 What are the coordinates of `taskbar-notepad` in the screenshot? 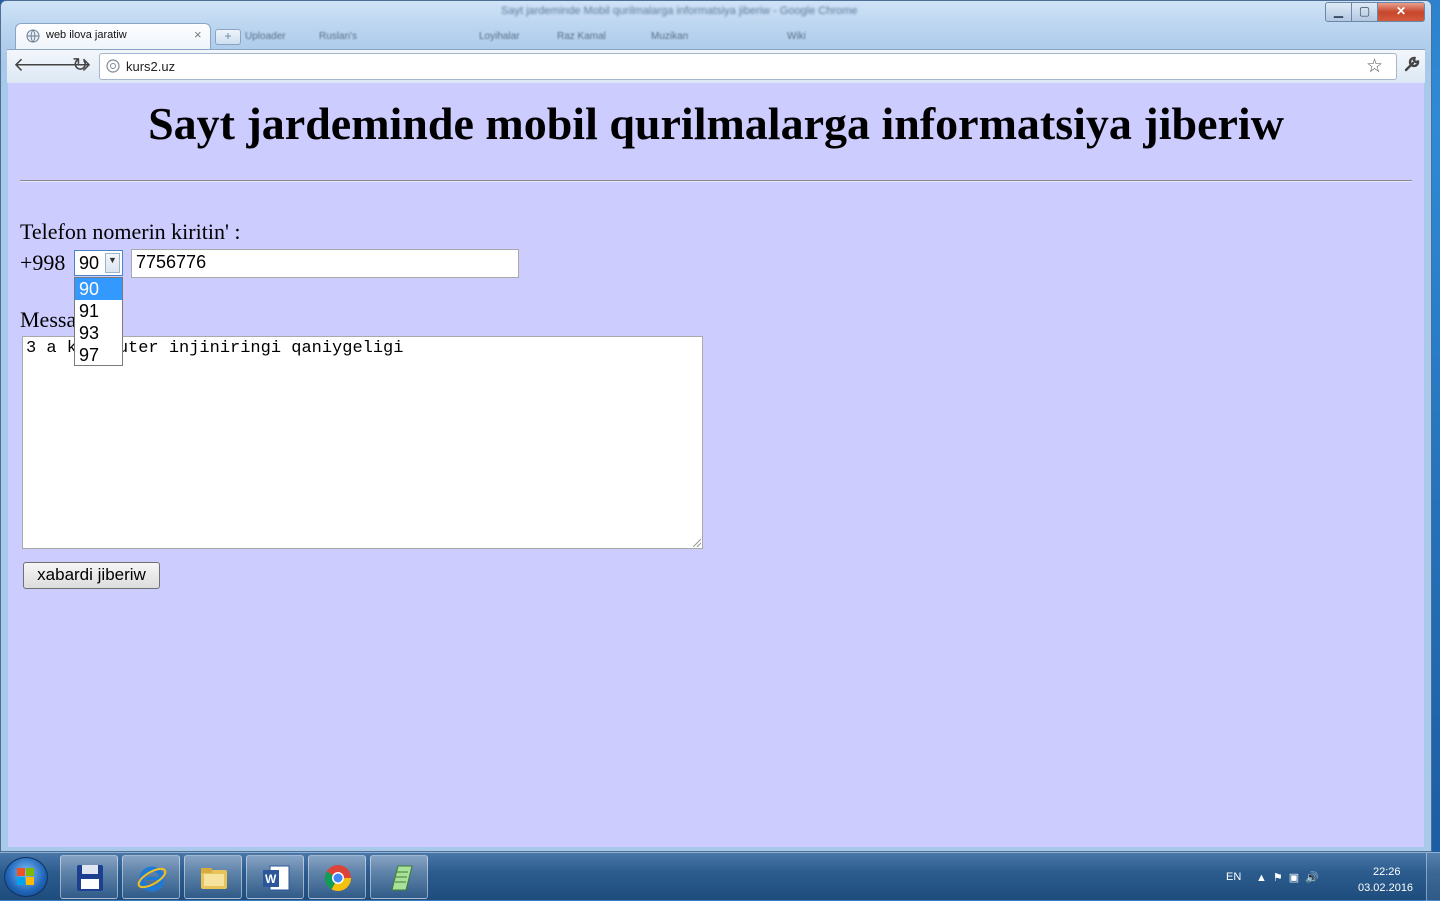 It's located at (399, 877).